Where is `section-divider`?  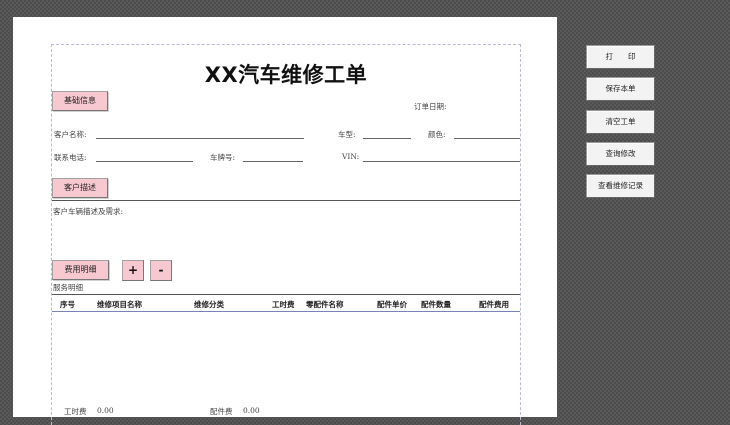 section-divider is located at coordinates (286, 200).